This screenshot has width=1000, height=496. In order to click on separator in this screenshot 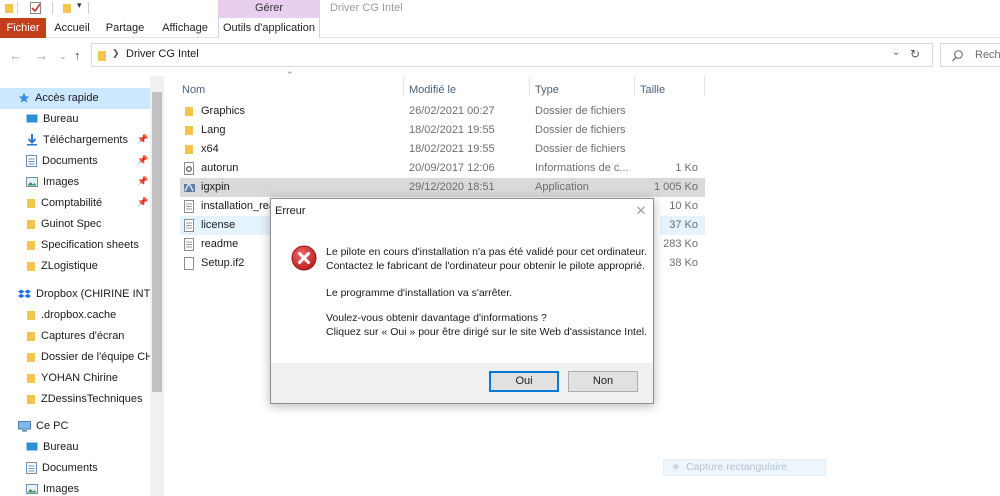, I will do `click(88, 8)`.